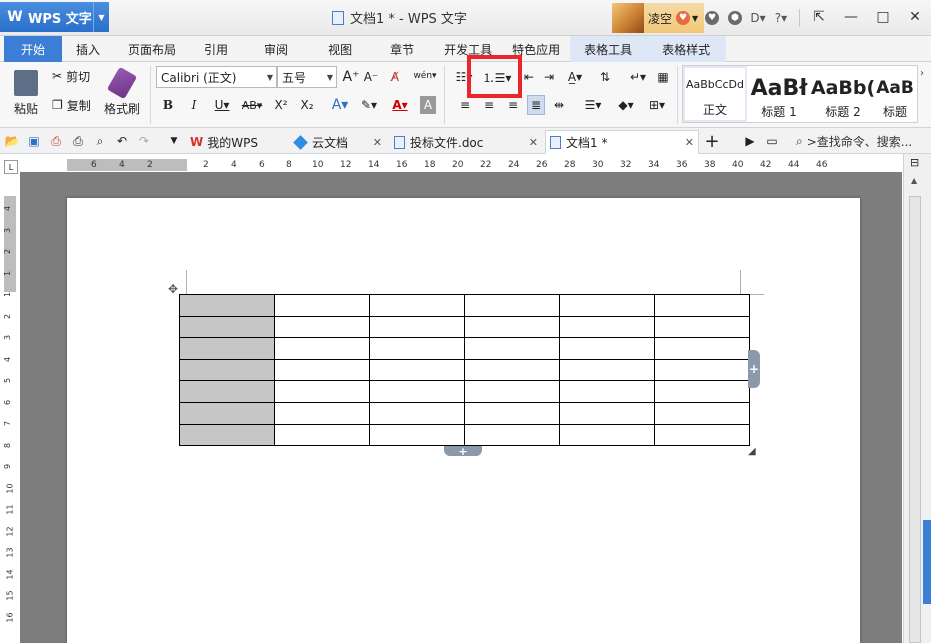  What do you see at coordinates (34, 141) in the screenshot?
I see `save-icon: ▣` at bounding box center [34, 141].